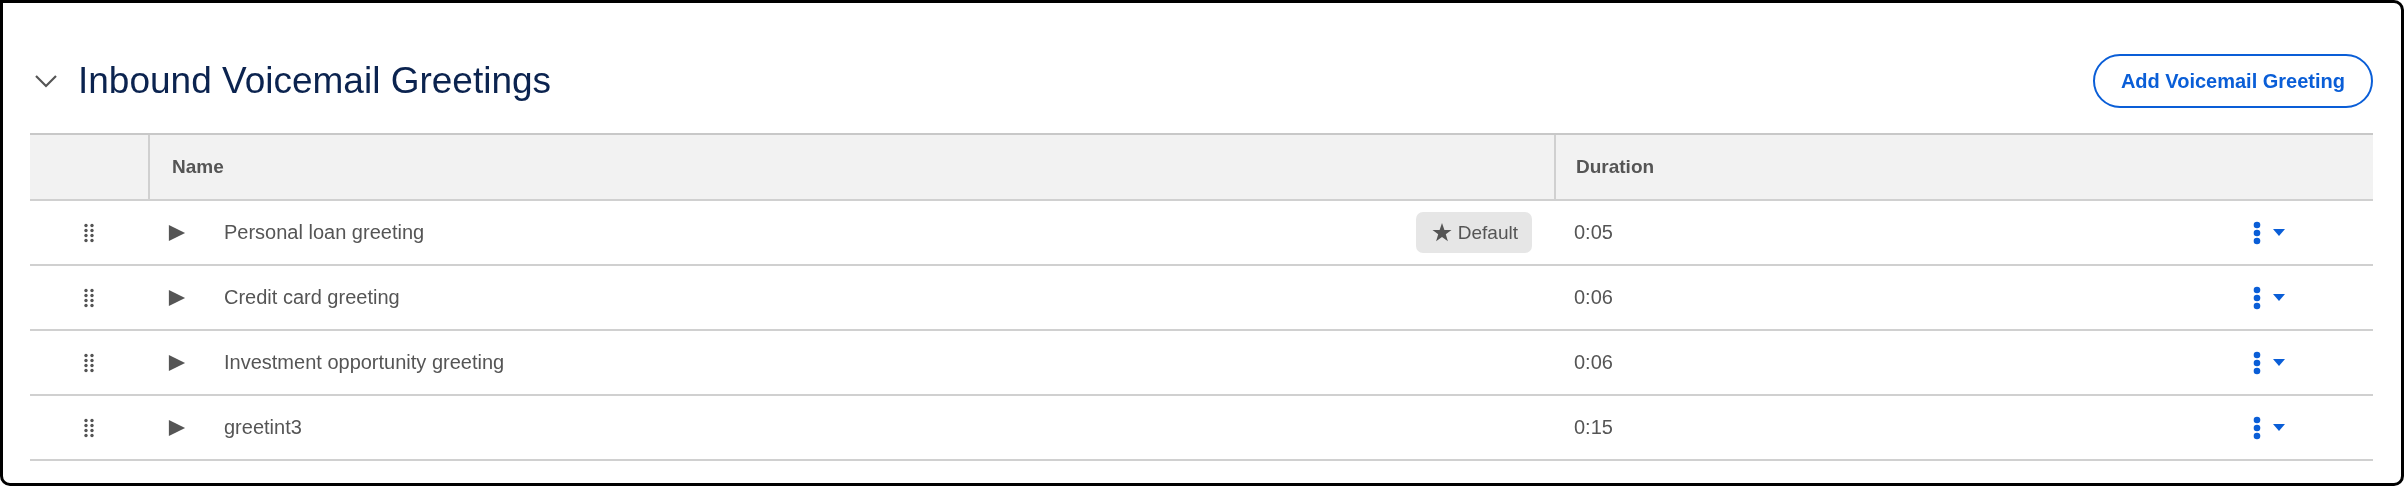 Image resolution: width=2404 pixels, height=486 pixels. Describe the element at coordinates (853, 167) in the screenshot. I see `column-header: Name` at that location.